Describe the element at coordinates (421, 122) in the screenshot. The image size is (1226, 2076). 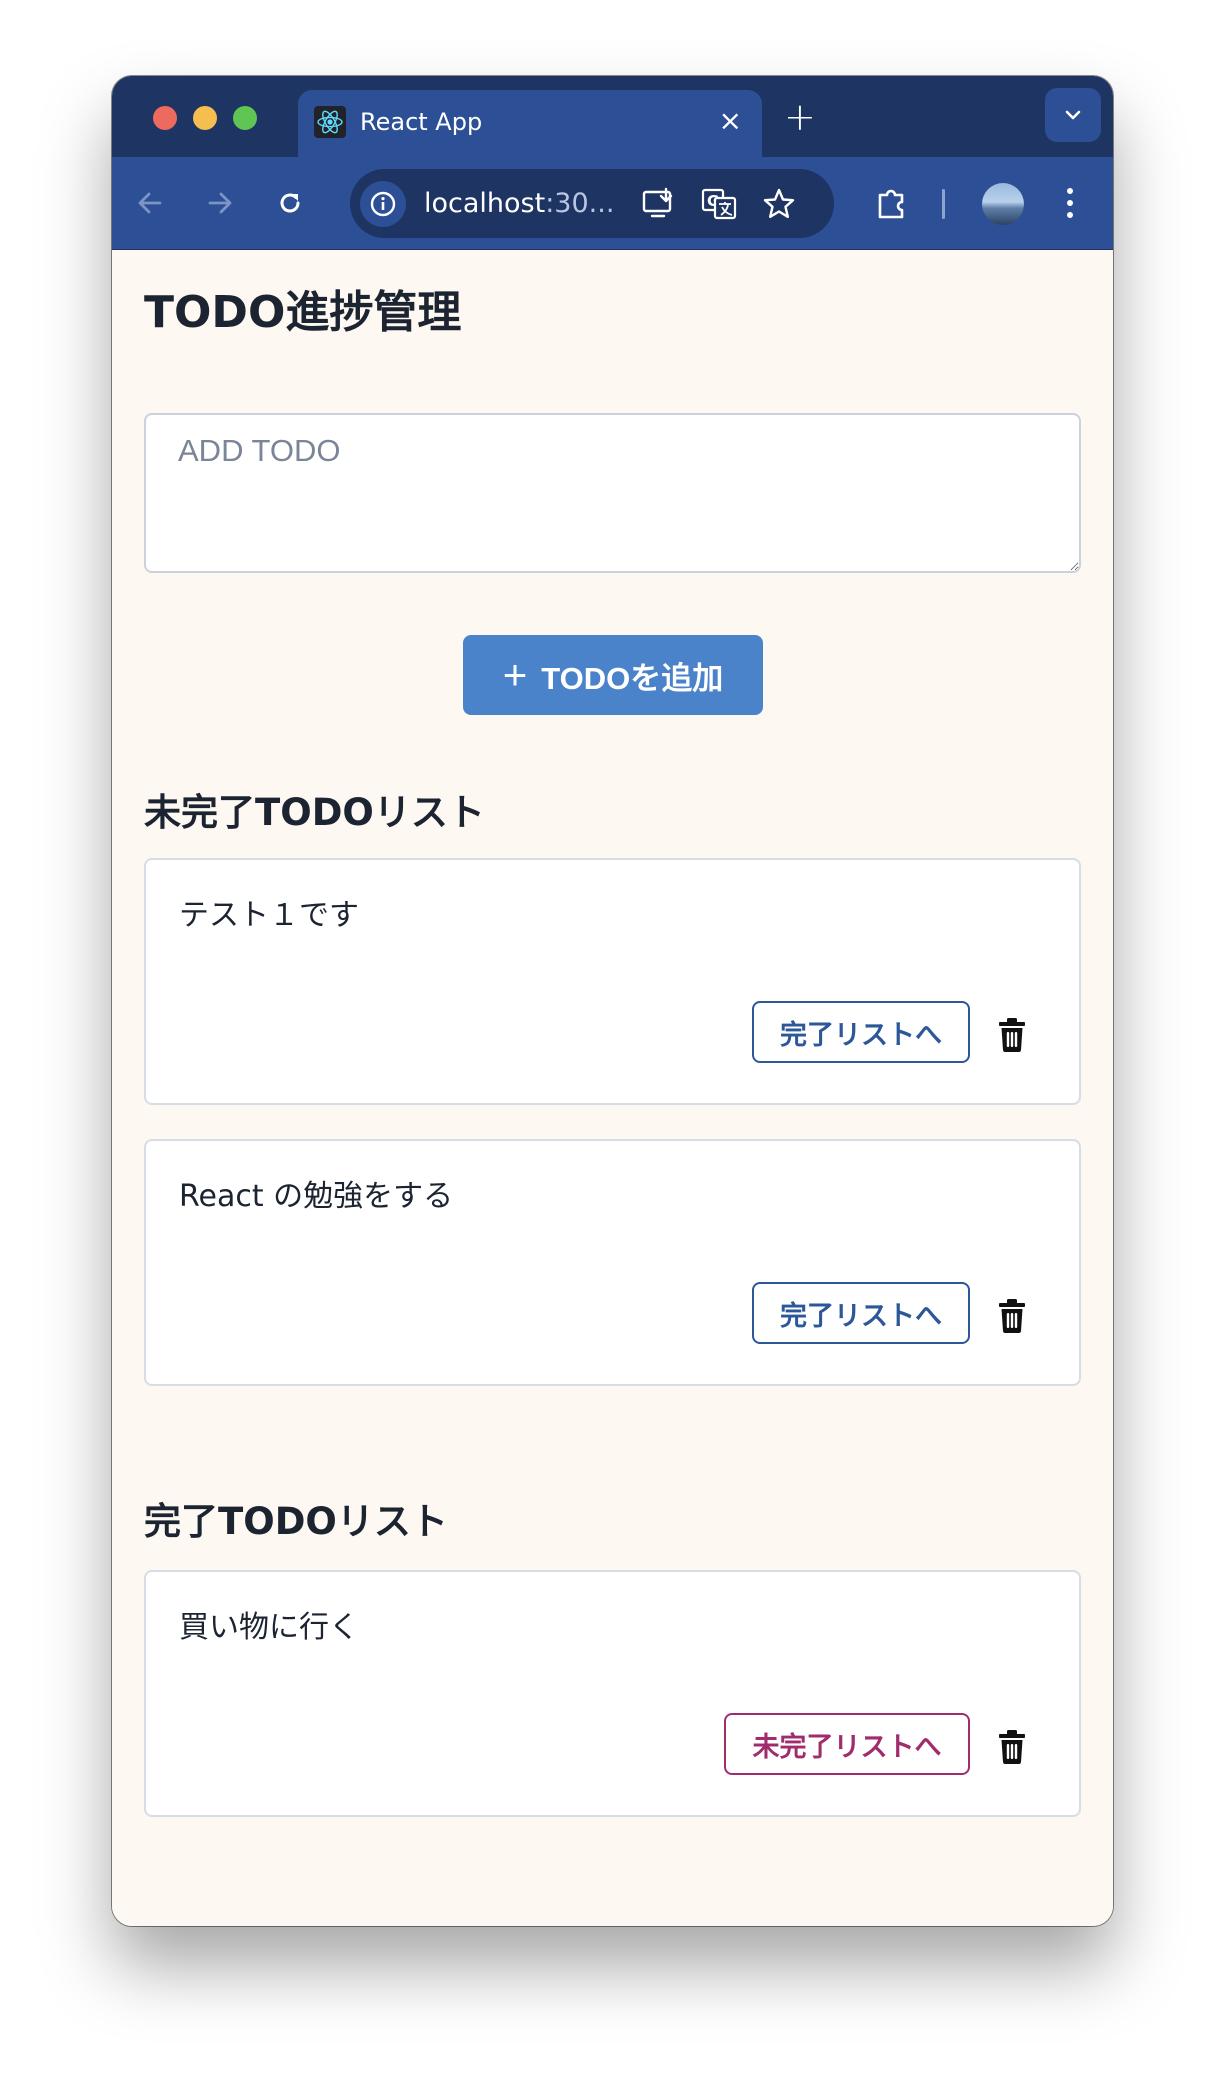
I see `tab-title: React App` at that location.